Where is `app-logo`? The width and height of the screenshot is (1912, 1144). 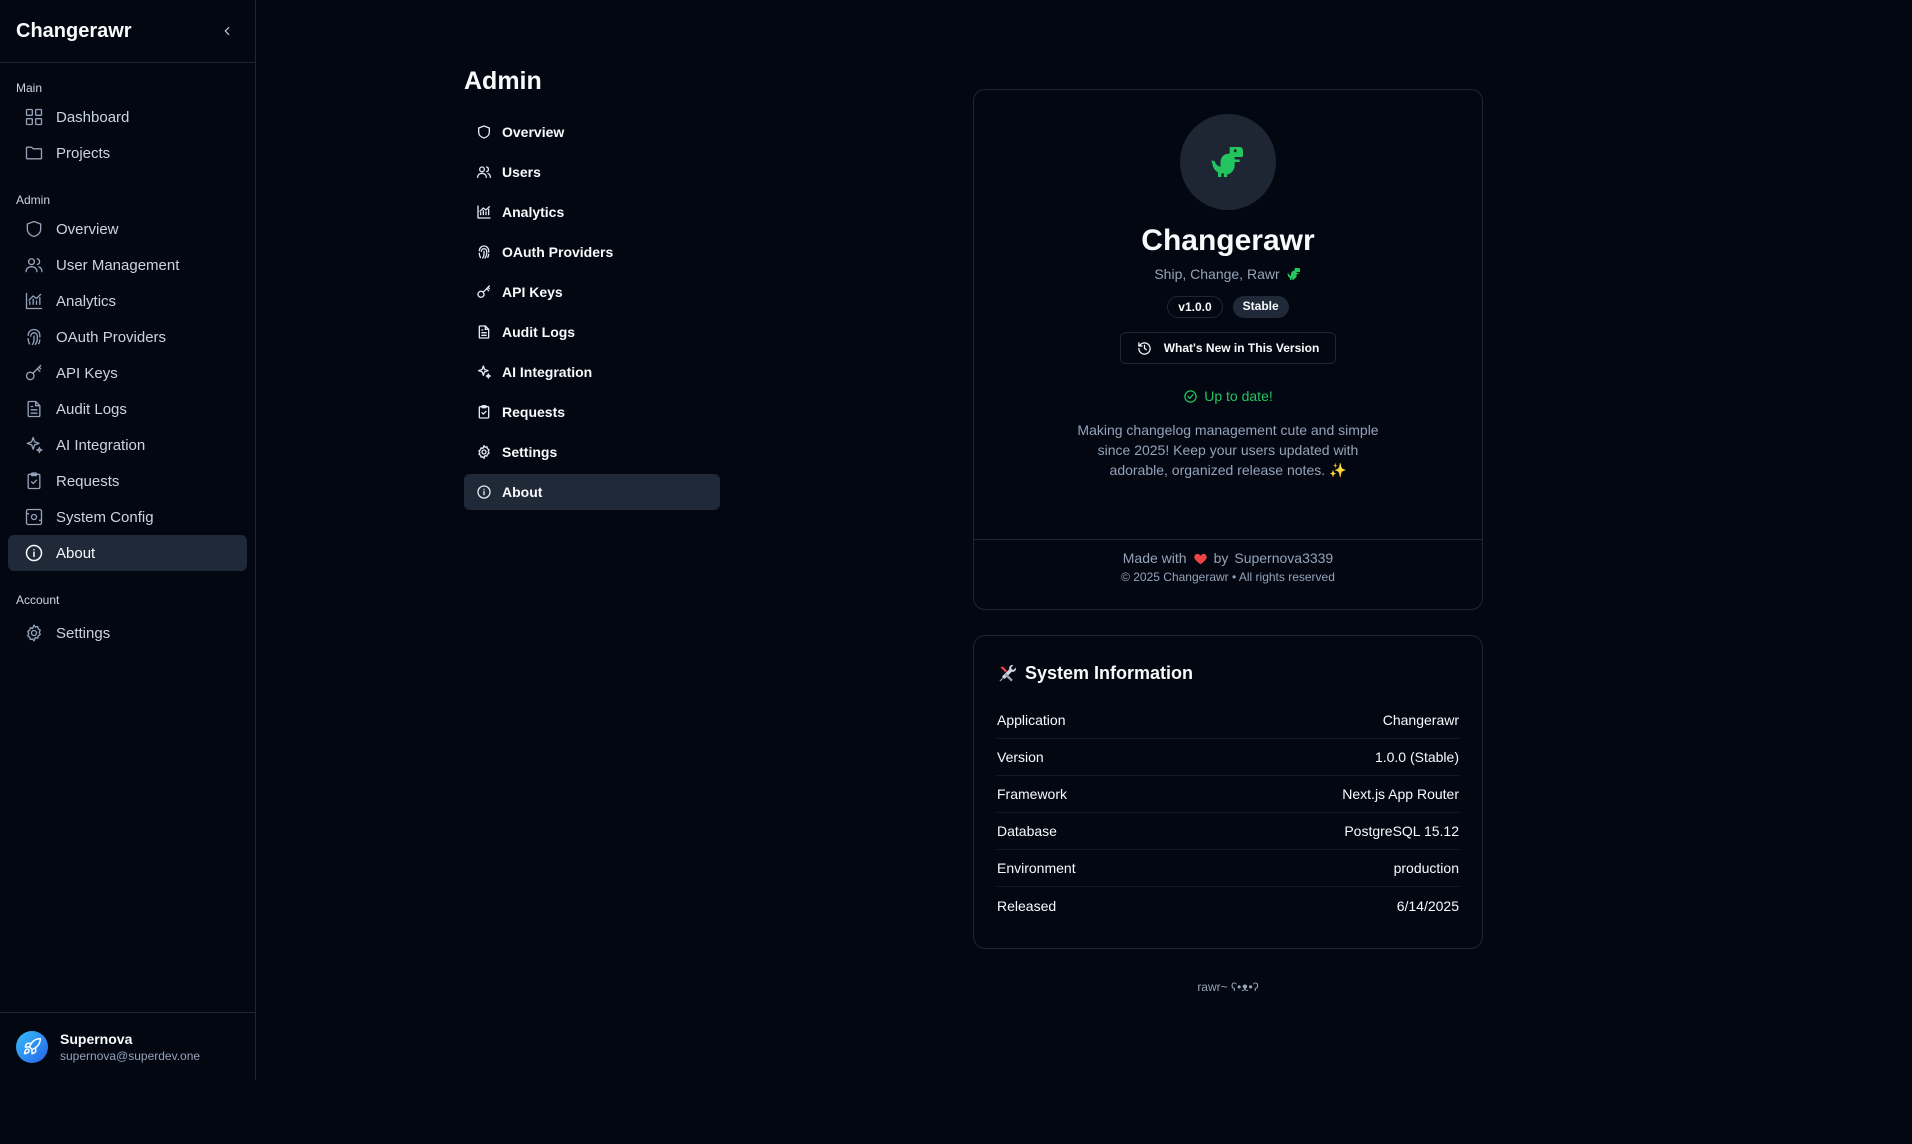
app-logo is located at coordinates (1228, 162).